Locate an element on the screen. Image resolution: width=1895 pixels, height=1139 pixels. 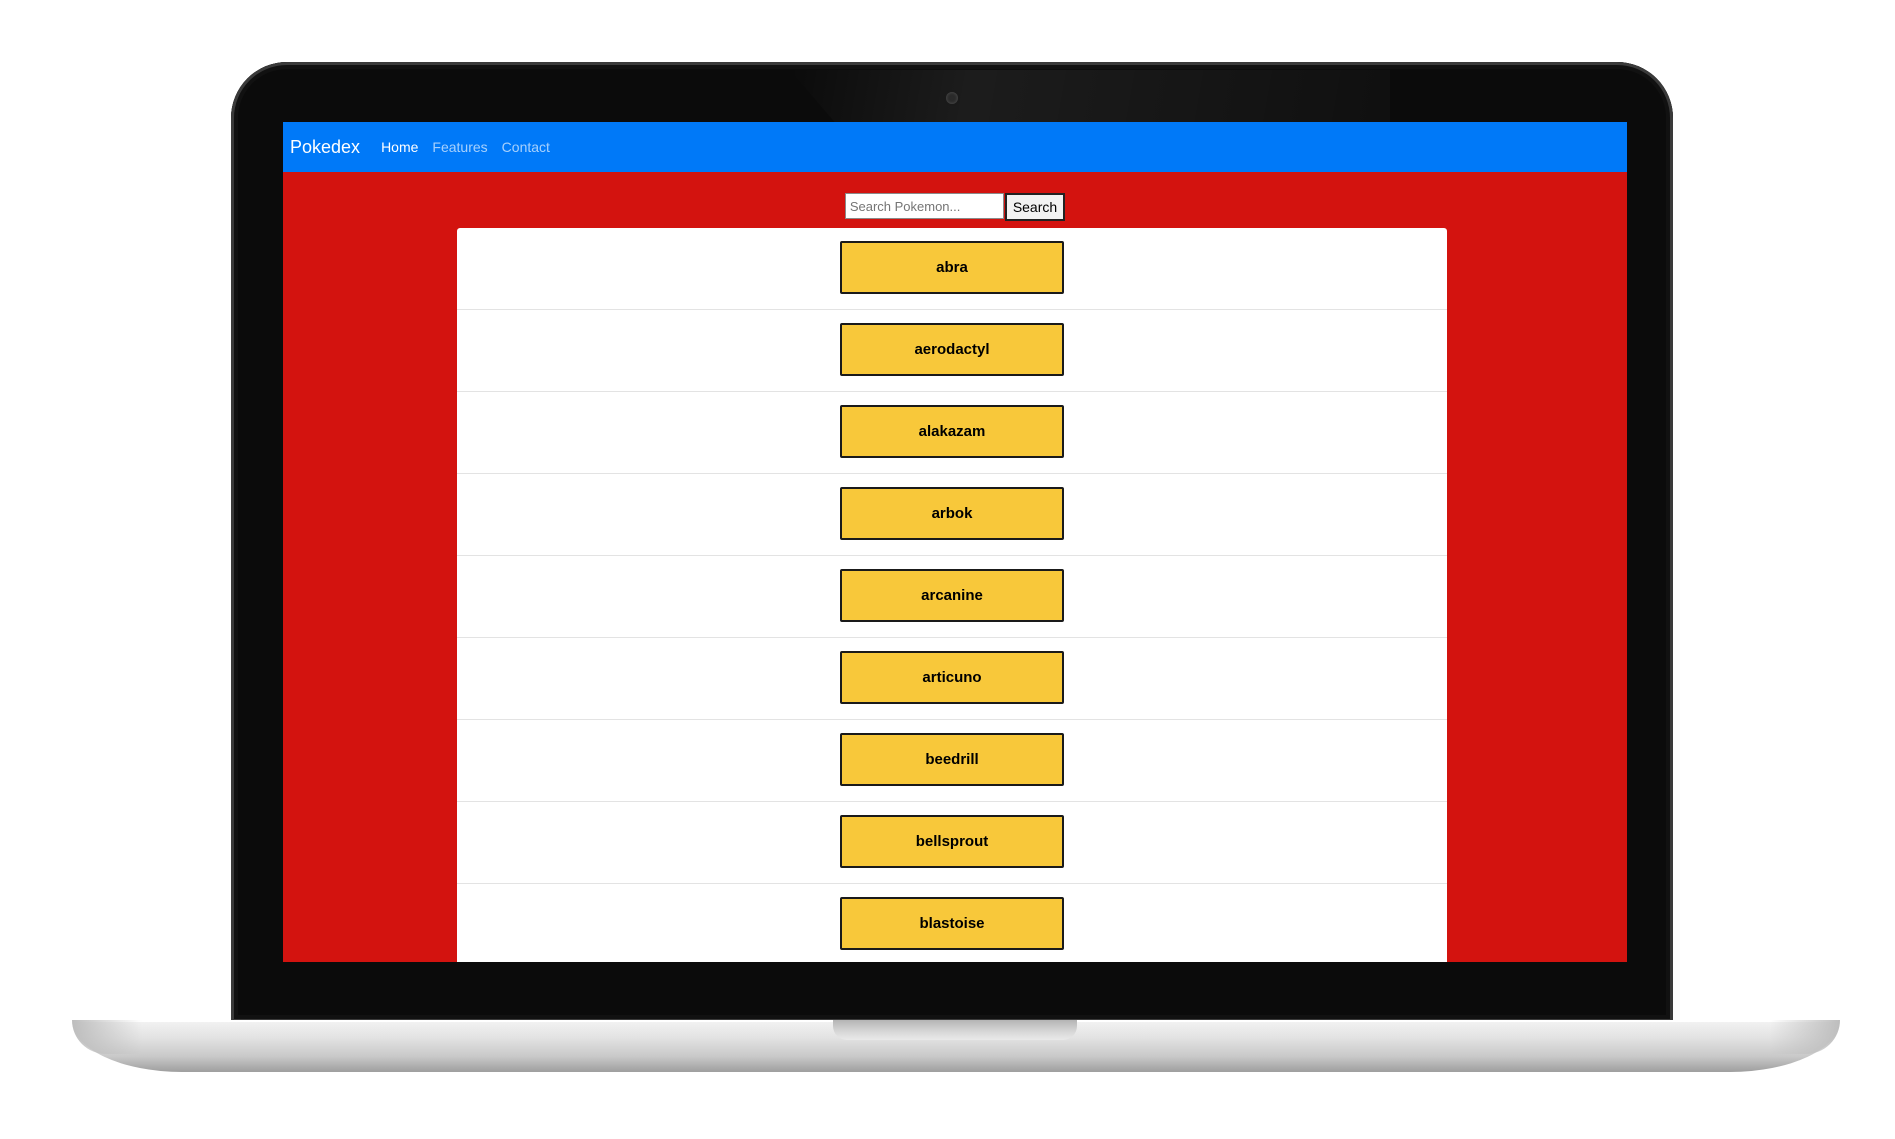
pokemon-button-alakazam: alakazam is located at coordinates (952, 431).